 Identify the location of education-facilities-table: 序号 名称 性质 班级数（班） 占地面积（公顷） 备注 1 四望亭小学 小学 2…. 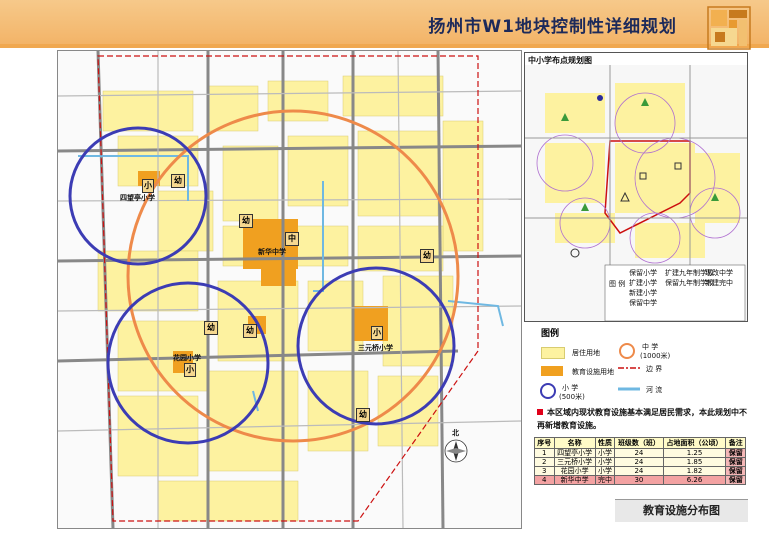
(640, 461).